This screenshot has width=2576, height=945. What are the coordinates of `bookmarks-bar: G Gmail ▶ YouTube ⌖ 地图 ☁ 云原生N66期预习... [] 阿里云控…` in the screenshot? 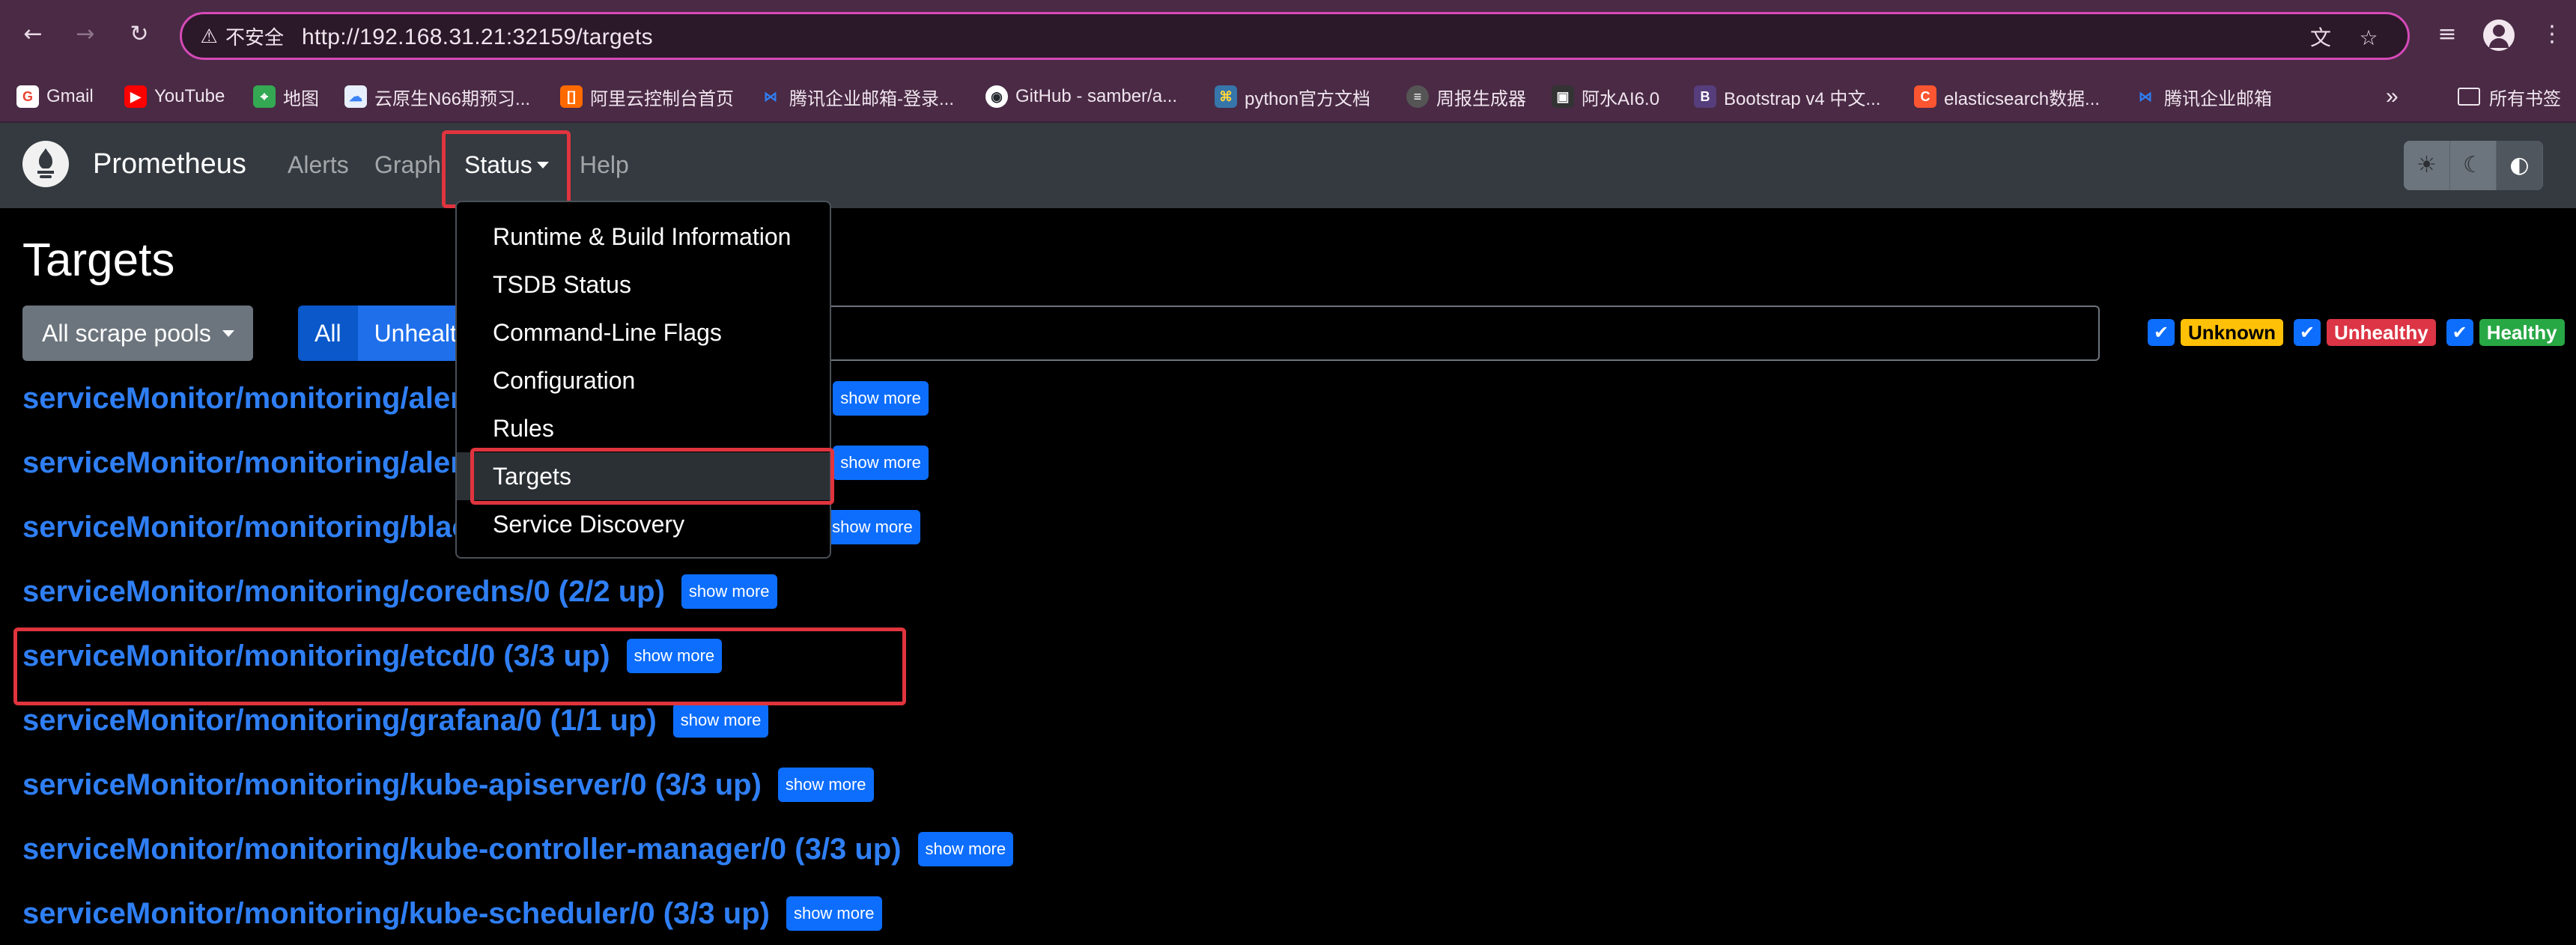 It's located at (1288, 96).